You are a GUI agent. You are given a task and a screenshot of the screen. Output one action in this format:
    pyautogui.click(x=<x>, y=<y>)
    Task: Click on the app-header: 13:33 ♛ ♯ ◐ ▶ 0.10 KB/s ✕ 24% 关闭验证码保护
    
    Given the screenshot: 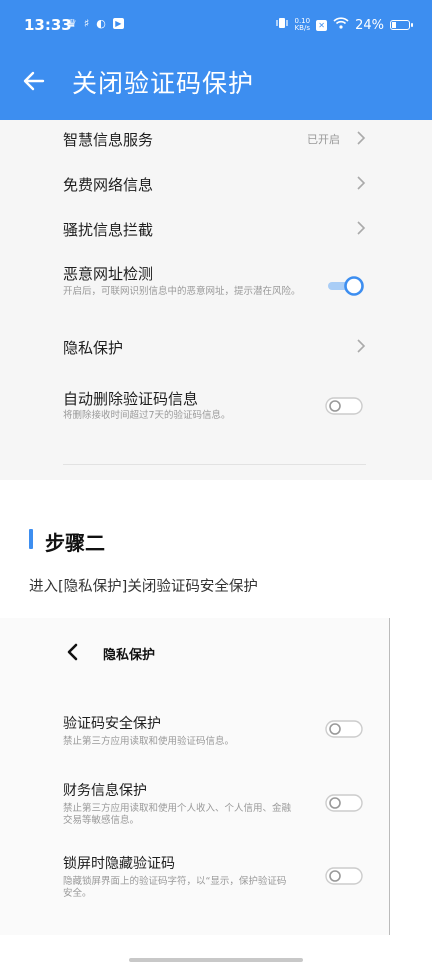 What is the action you would take?
    pyautogui.click(x=216, y=60)
    